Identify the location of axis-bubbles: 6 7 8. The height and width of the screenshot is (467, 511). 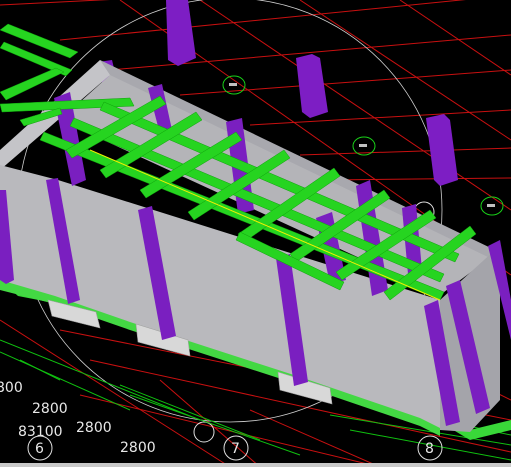
(235, 448).